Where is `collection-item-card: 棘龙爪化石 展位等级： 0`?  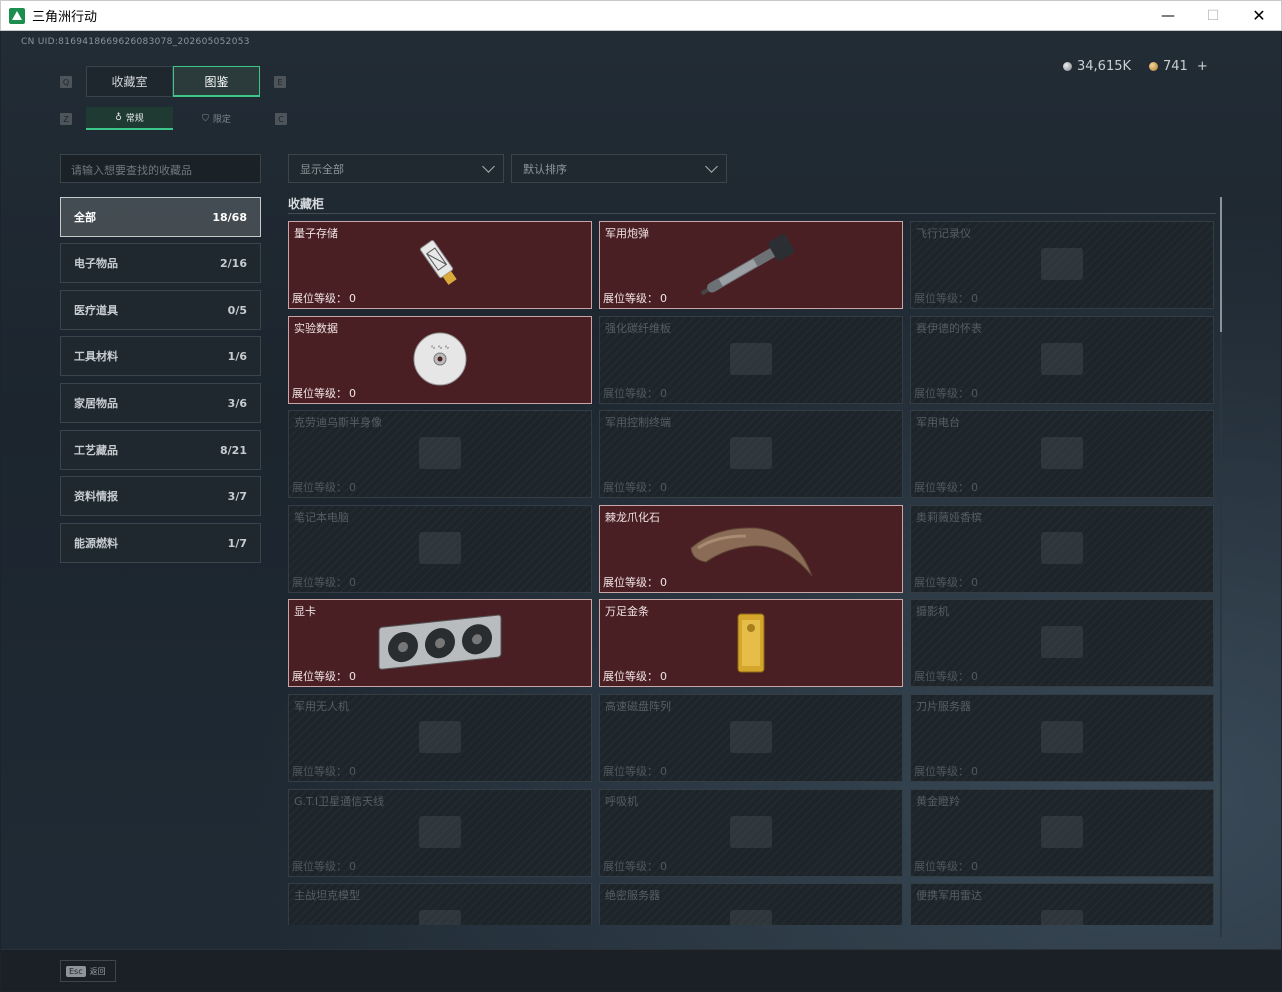 collection-item-card: 棘龙爪化石 展位等级： 0 is located at coordinates (751, 549).